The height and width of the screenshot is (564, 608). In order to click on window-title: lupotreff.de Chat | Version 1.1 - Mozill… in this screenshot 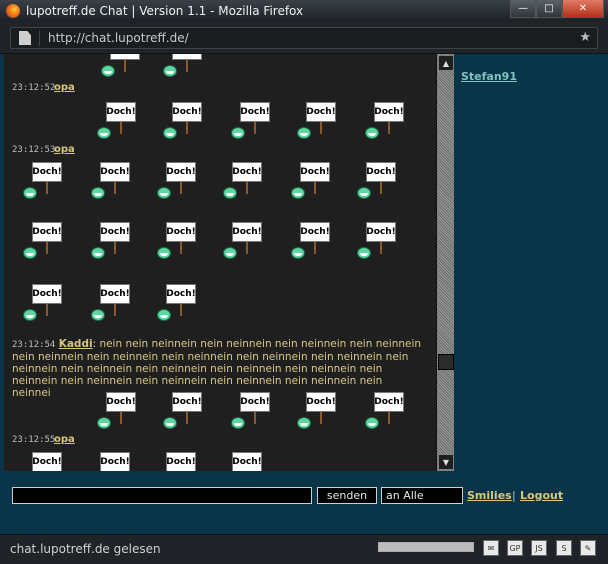, I will do `click(165, 11)`.